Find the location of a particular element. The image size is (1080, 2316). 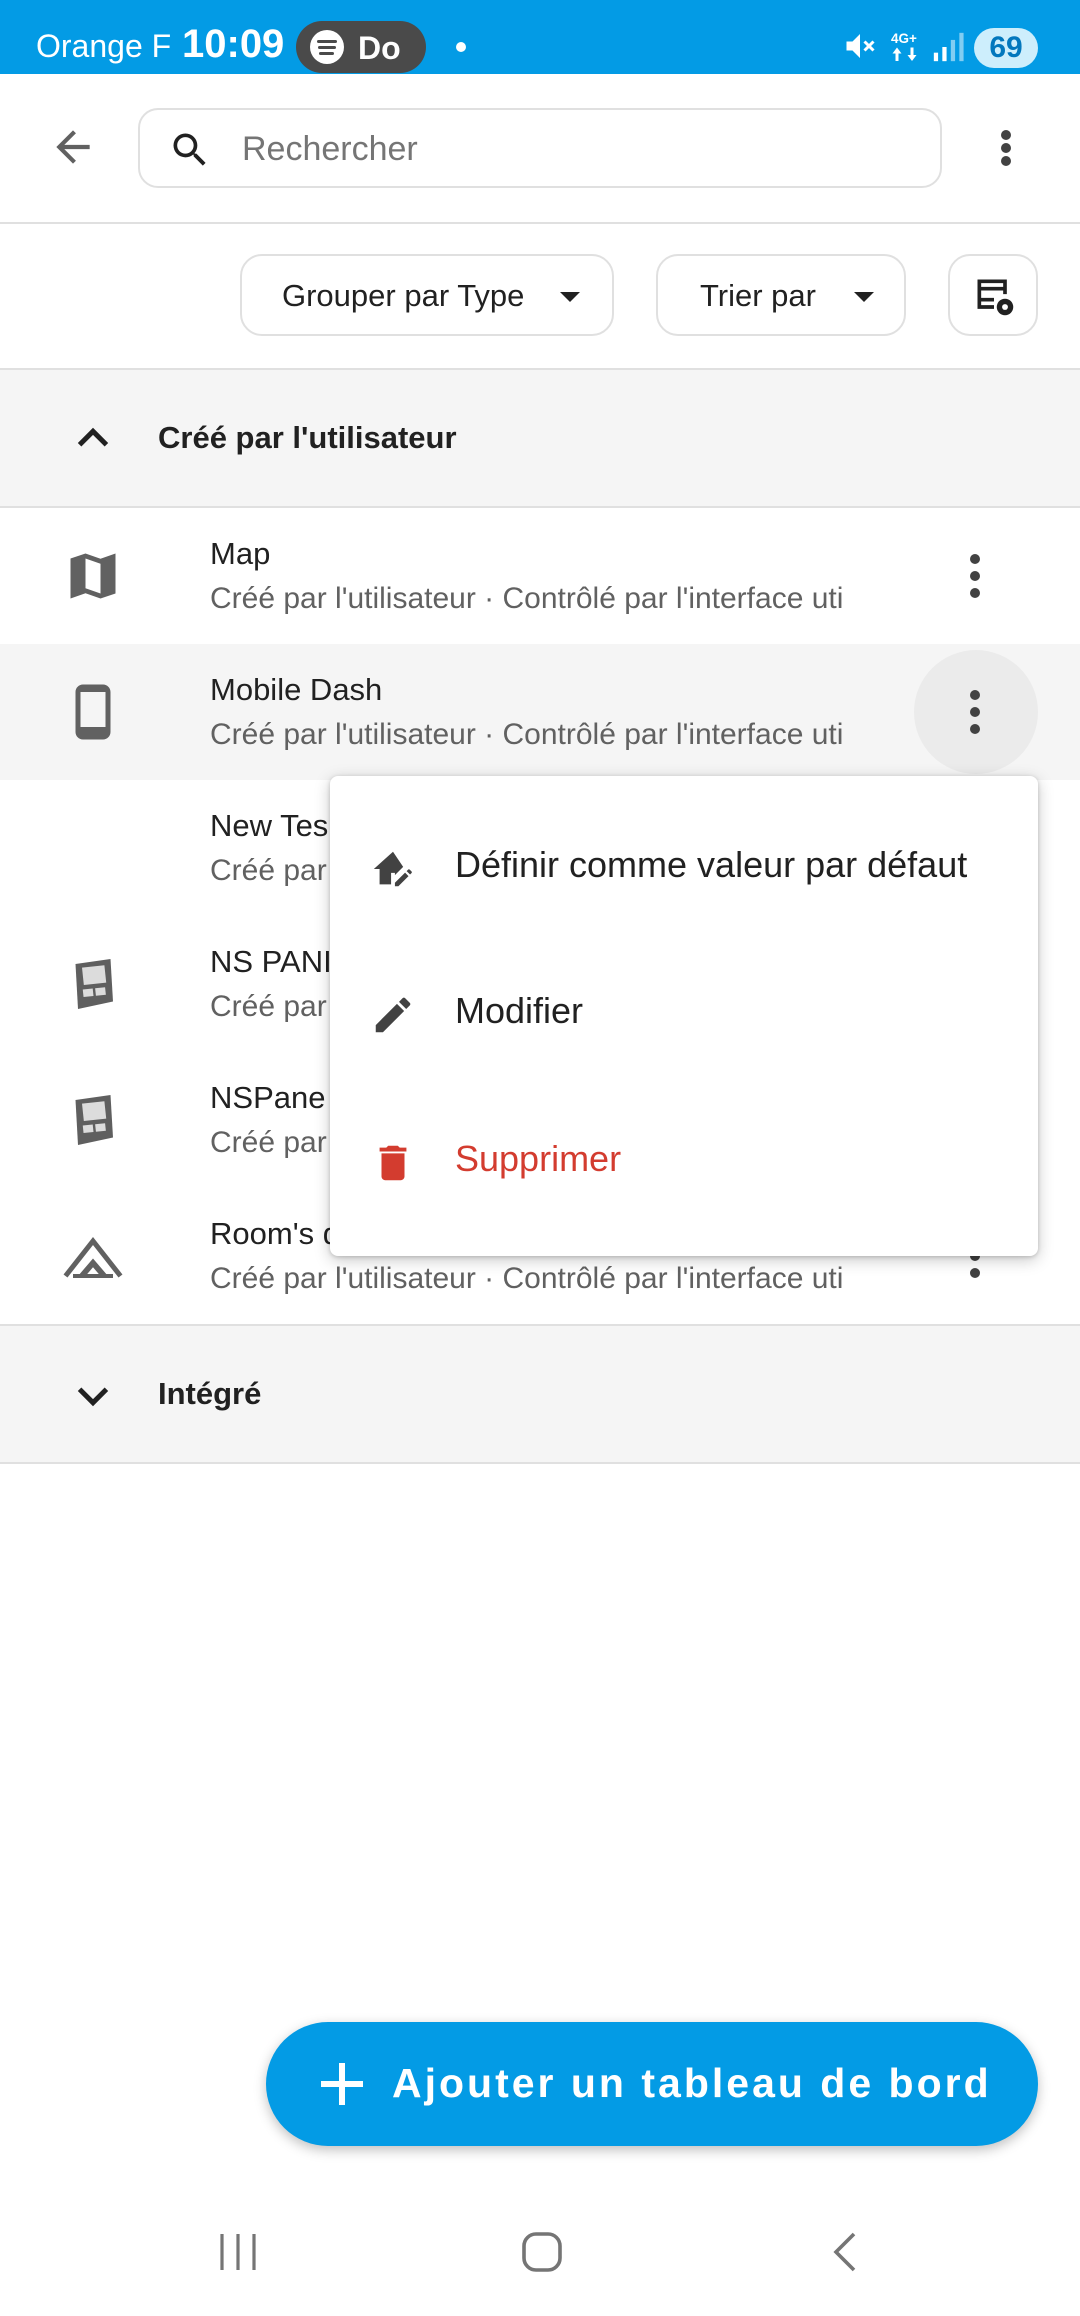

group-header-user-created: Créé par l'utilisateur is located at coordinates (540, 439).